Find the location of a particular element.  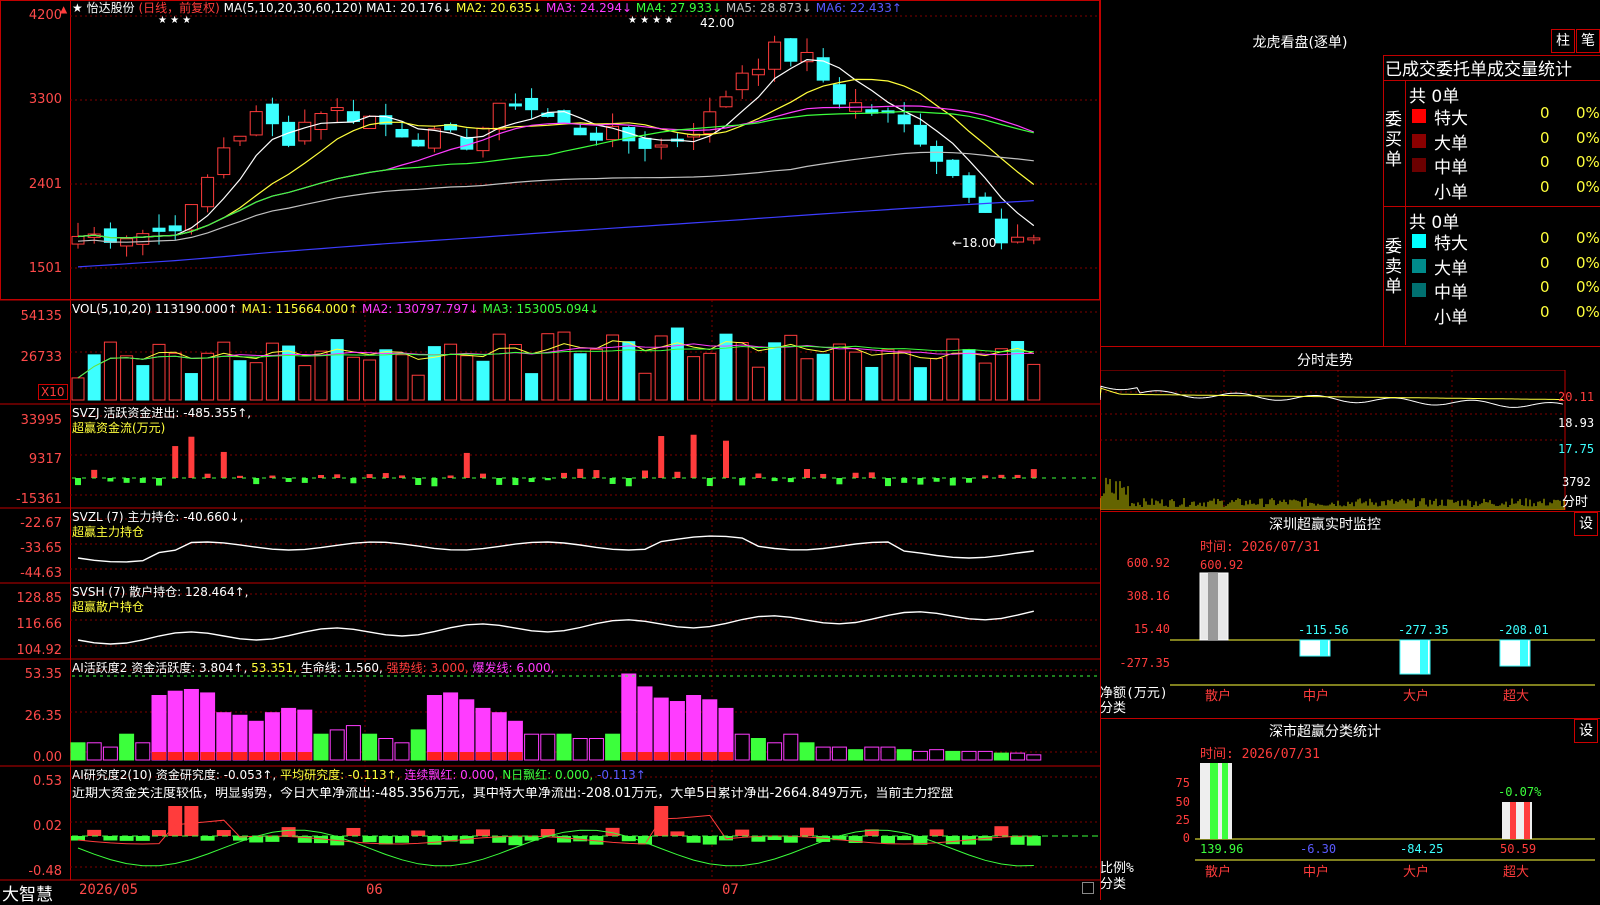

svsh-tick-1: 128.85 is located at coordinates (39, 598).